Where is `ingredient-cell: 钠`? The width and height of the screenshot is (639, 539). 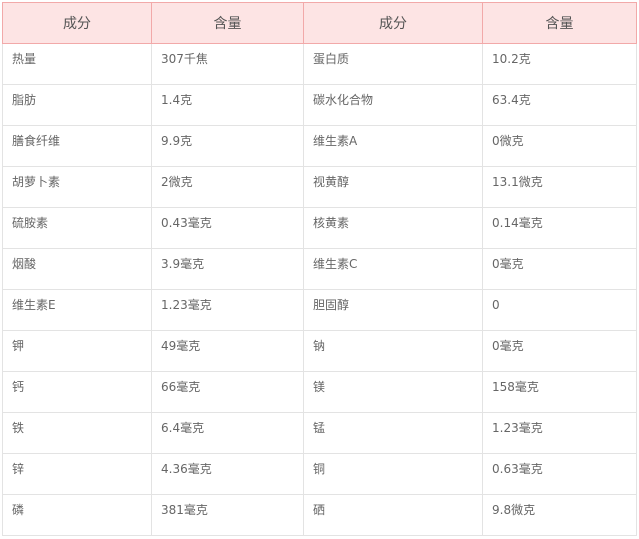 ingredient-cell: 钠 is located at coordinates (393, 351).